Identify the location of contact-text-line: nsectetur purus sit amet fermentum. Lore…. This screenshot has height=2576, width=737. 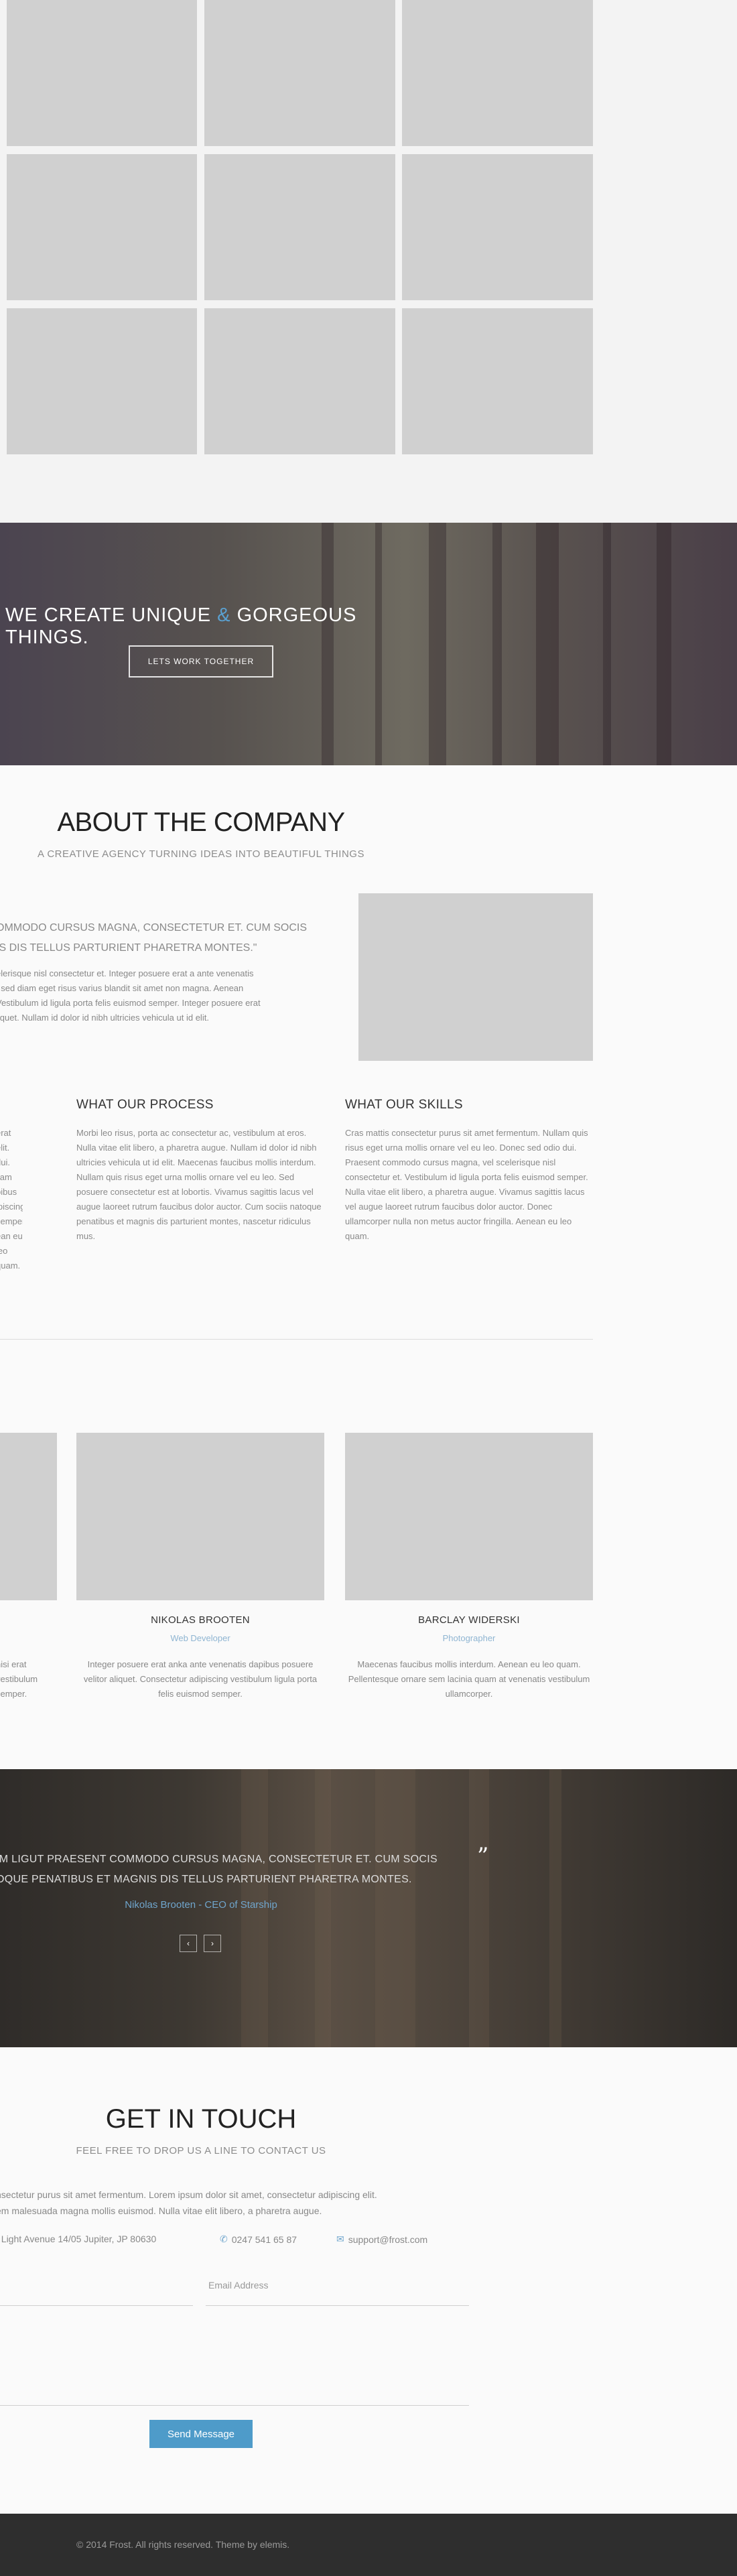
(188, 2194).